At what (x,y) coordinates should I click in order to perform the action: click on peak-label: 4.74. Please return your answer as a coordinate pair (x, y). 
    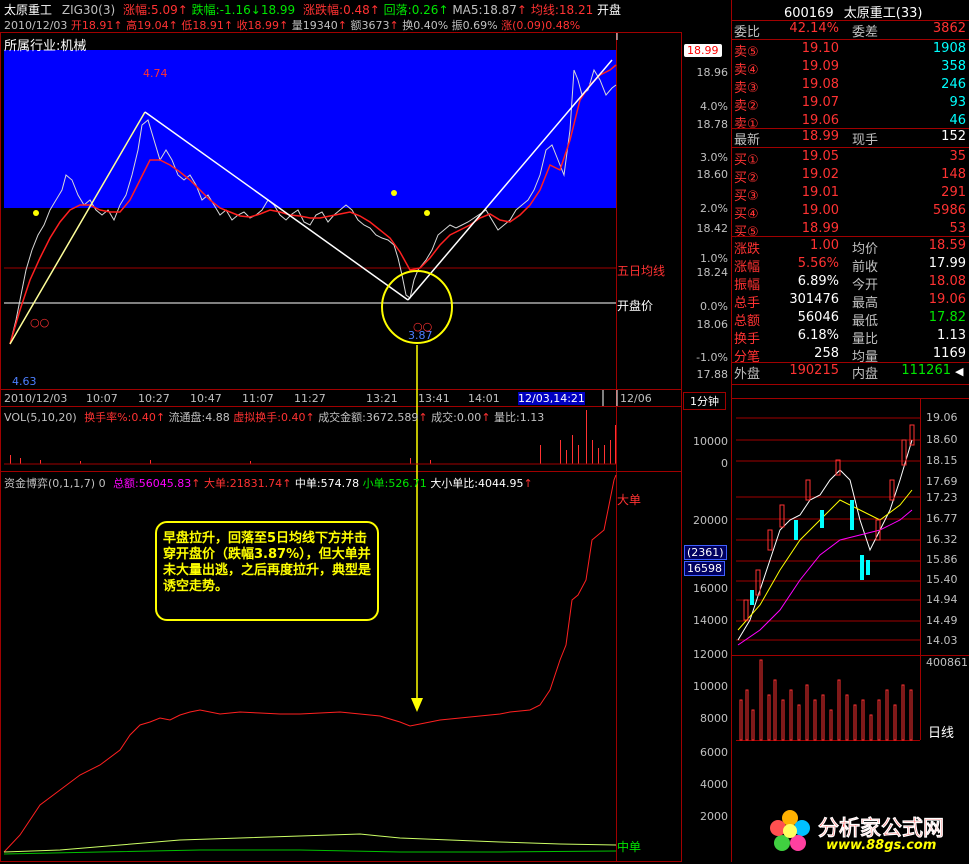
    Looking at the image, I should click on (155, 73).